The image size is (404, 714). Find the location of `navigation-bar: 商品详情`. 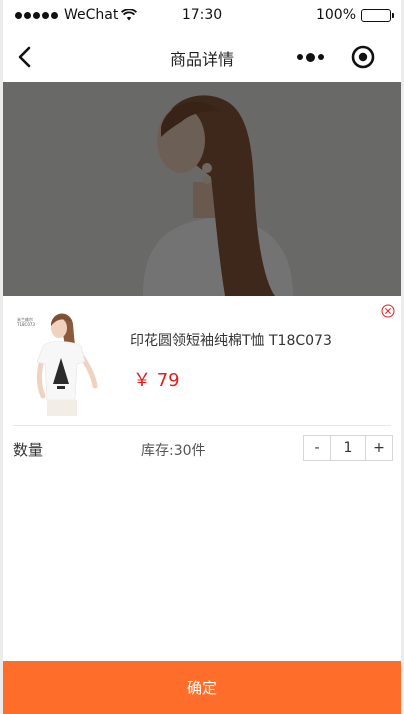

navigation-bar: 商品详情 is located at coordinates (202, 57).